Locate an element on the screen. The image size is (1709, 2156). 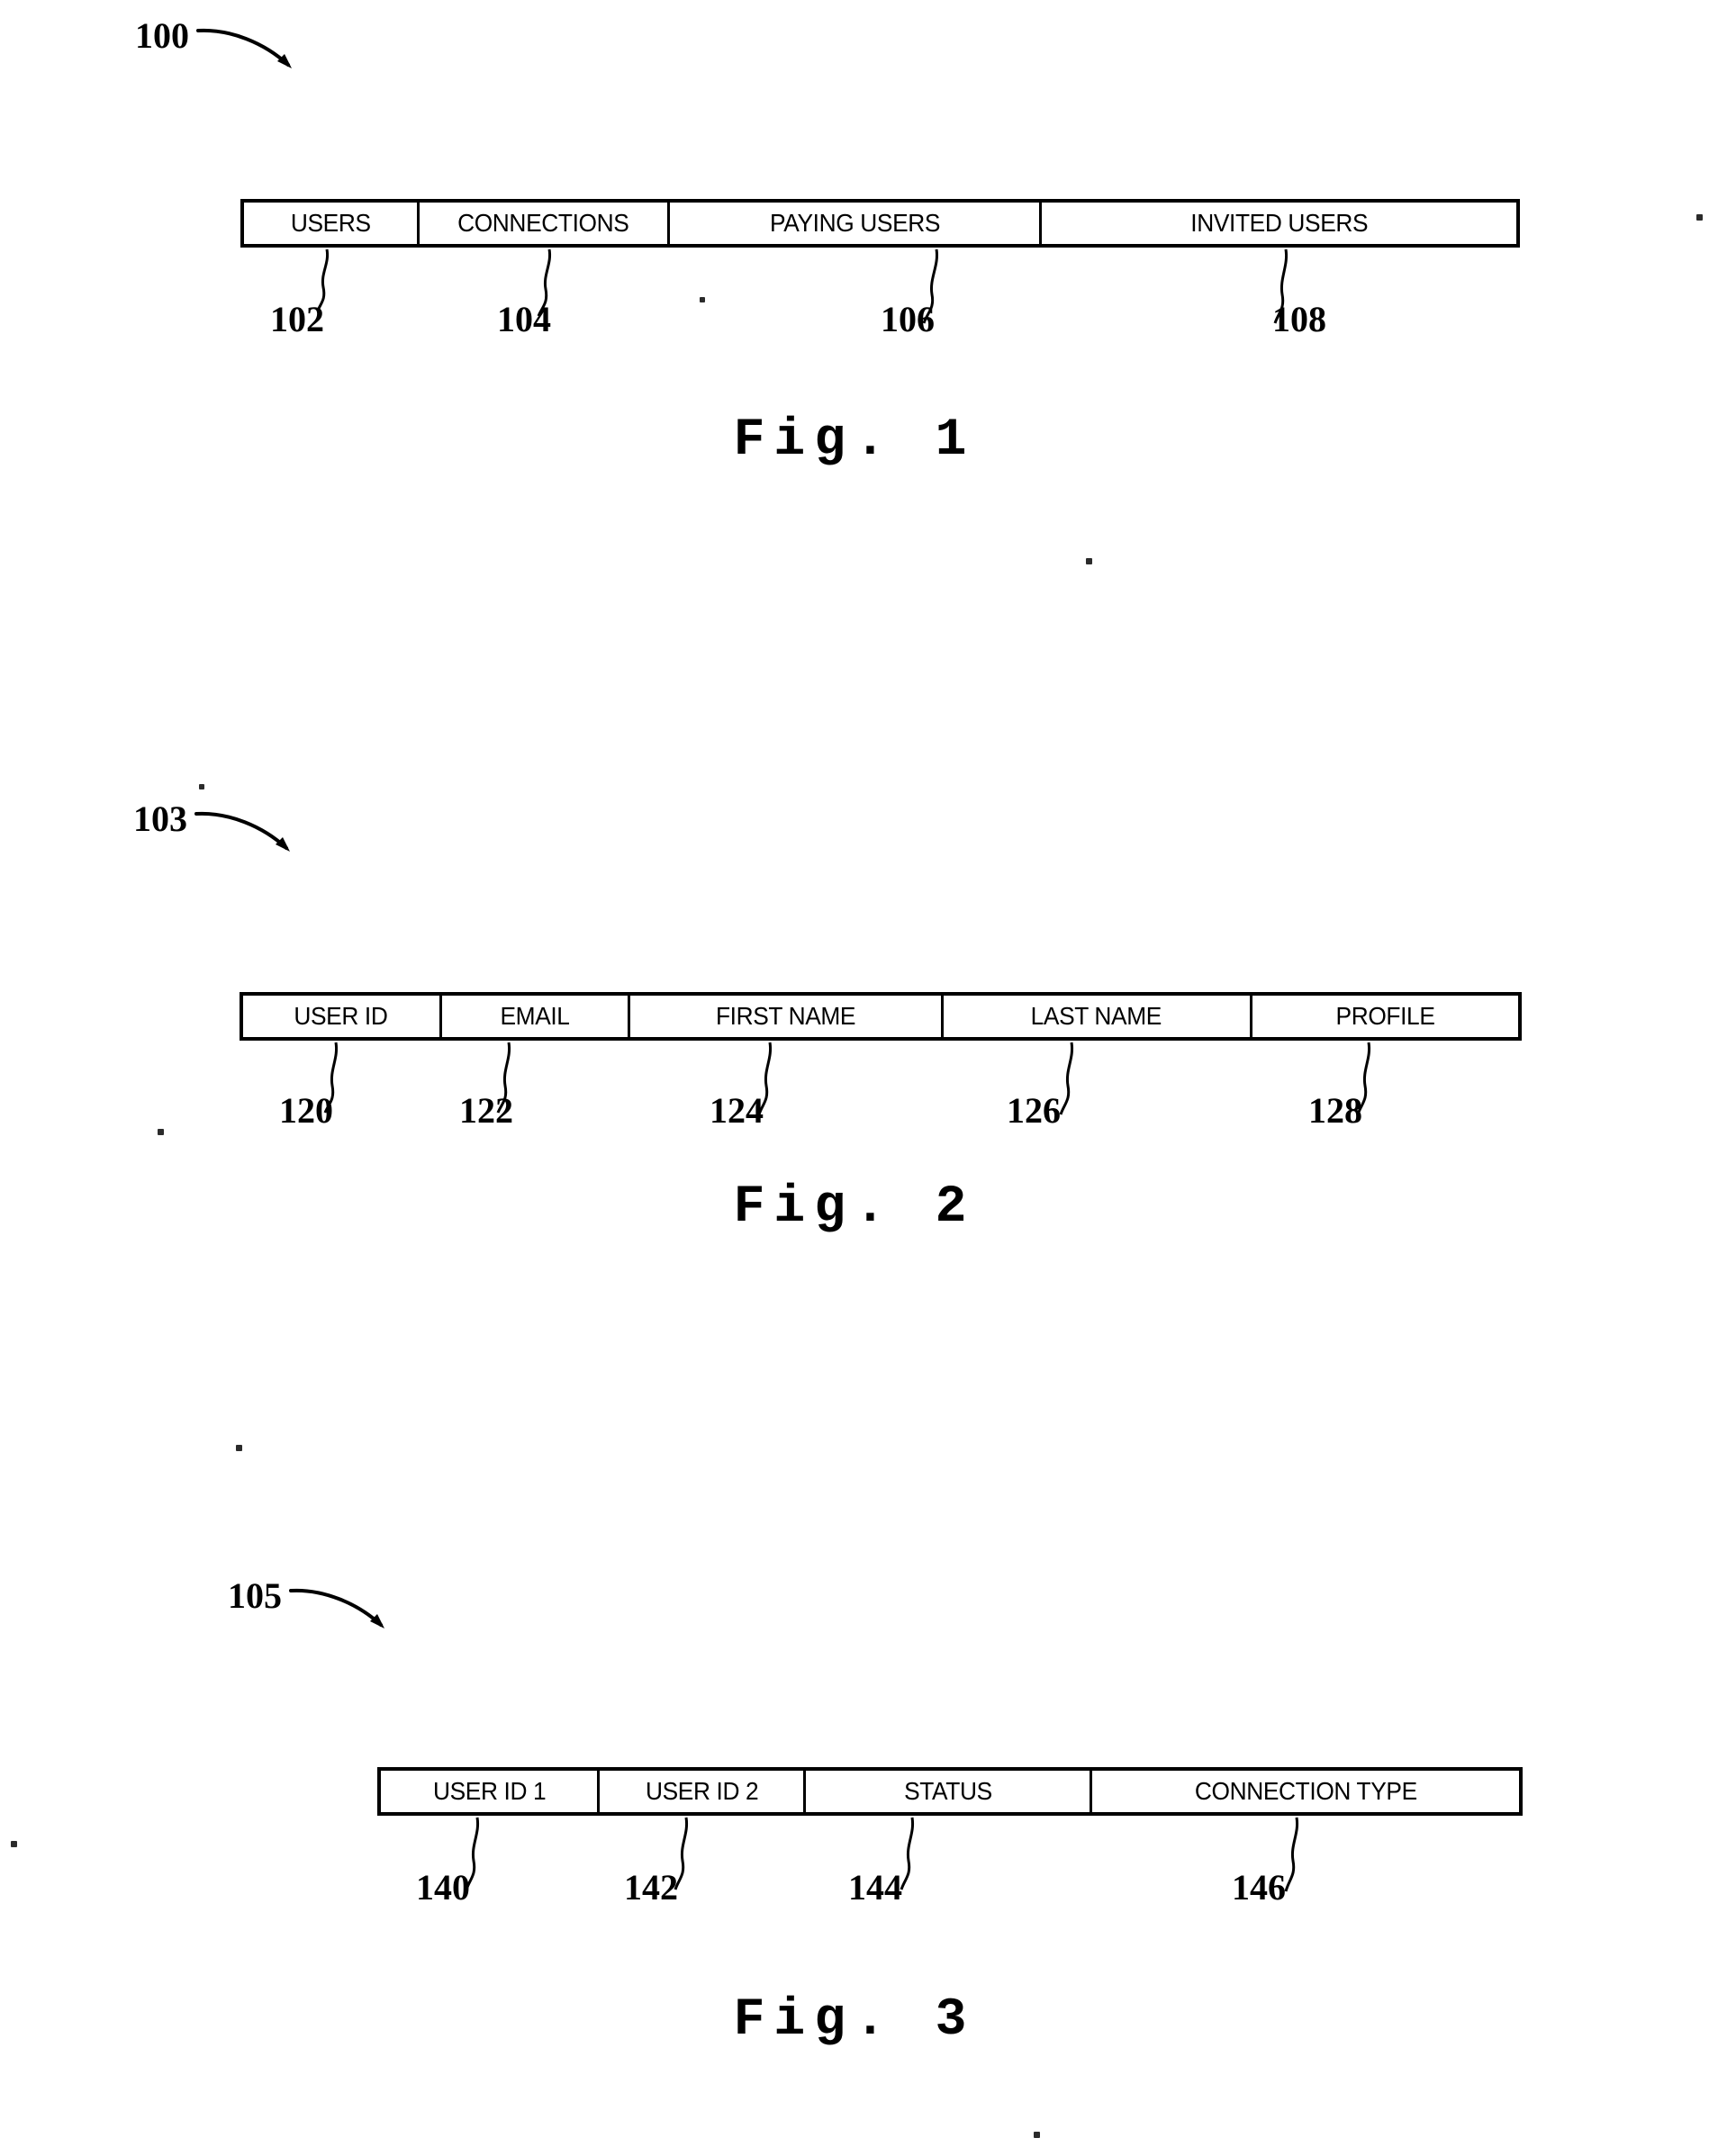
figure-3-ref-142: 142 is located at coordinates (651, 1887).